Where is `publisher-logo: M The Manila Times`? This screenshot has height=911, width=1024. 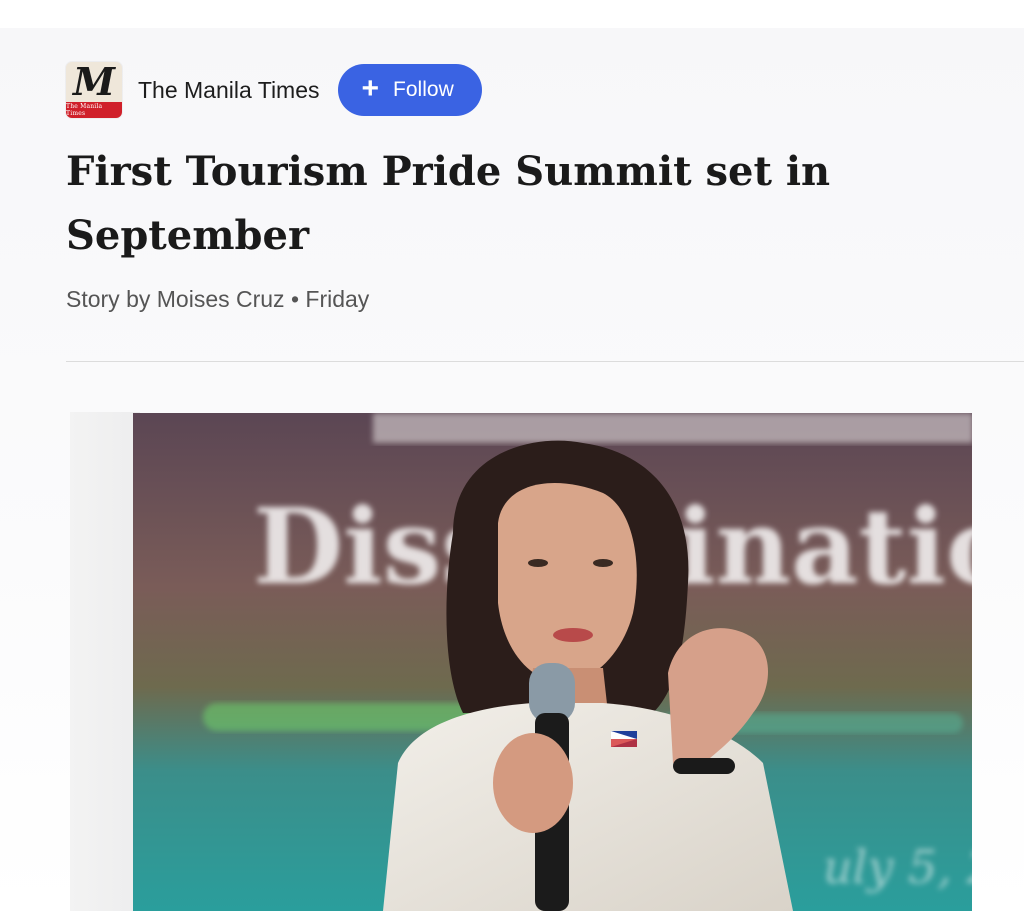 publisher-logo: M The Manila Times is located at coordinates (94, 90).